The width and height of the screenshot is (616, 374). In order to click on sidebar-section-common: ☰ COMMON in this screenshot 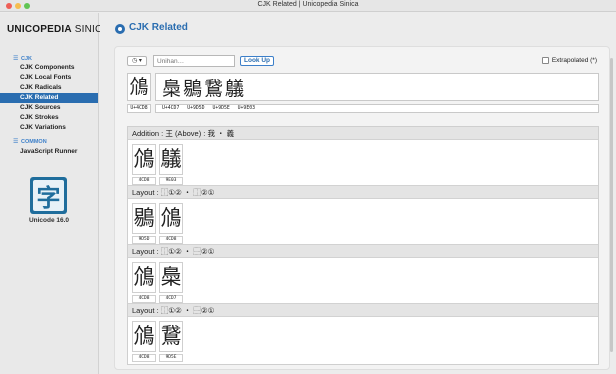, I will do `click(30, 142)`.